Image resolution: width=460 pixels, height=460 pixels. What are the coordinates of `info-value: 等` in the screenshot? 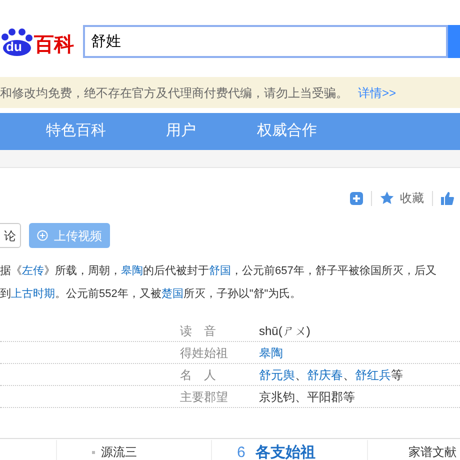 It's located at (397, 375).